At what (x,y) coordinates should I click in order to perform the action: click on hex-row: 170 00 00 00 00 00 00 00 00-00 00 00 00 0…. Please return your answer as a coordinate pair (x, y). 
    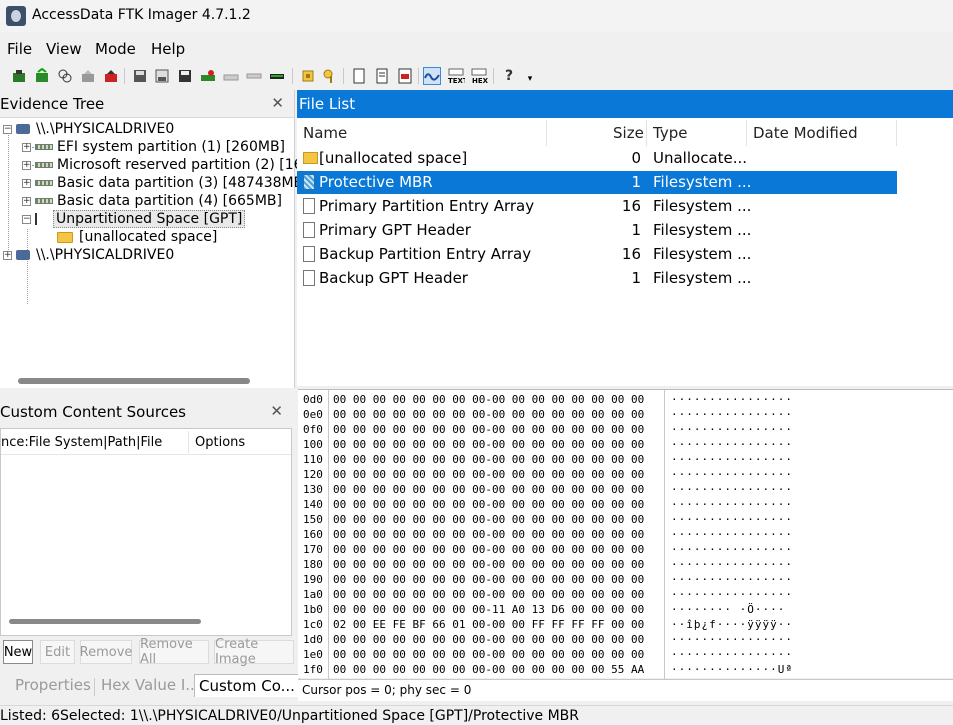
    Looking at the image, I should click on (625, 549).